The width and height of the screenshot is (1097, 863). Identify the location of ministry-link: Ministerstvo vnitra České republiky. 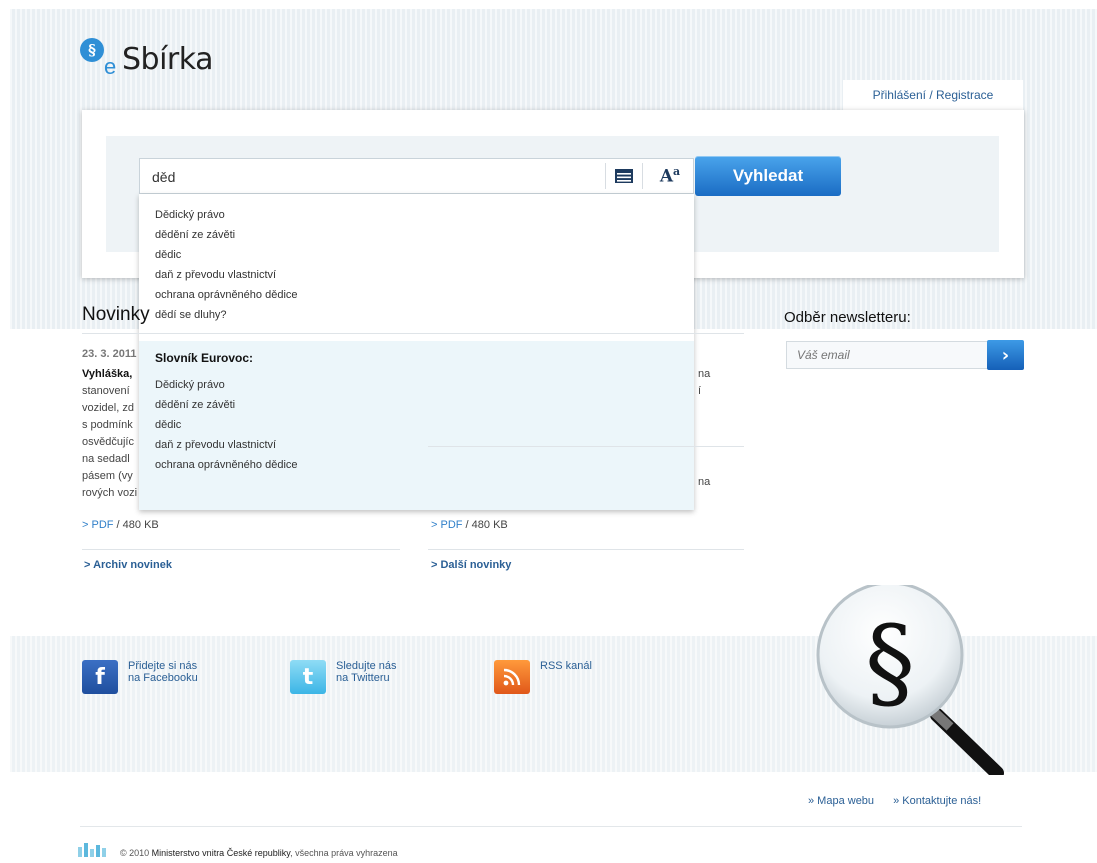
(221, 853).